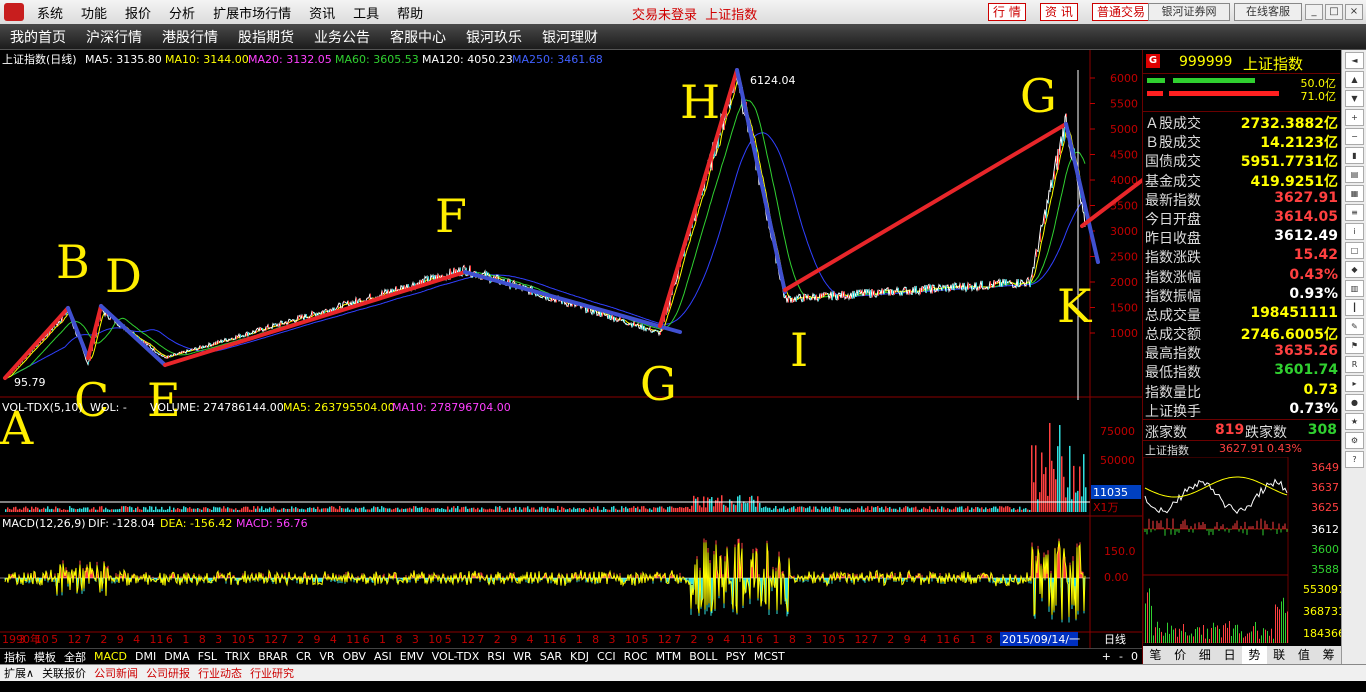 Image resolution: width=1366 pixels, height=692 pixels. What do you see at coordinates (1354, 307) in the screenshot?
I see `ruler-icon: ┃` at bounding box center [1354, 307].